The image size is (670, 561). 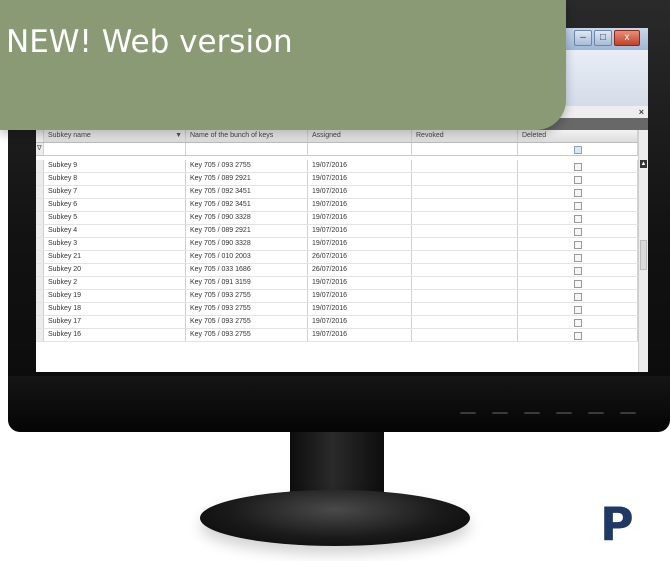 I want to click on cell-subkey-name: Subkey 16, so click(x=115, y=335).